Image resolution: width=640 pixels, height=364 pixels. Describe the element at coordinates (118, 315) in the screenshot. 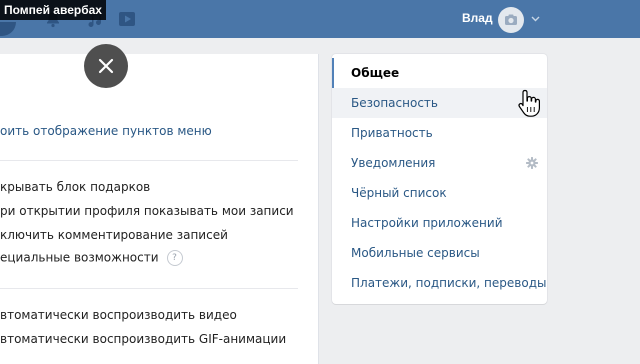

I see `option-autoplay-video: втоматически воспроизводить видео` at that location.